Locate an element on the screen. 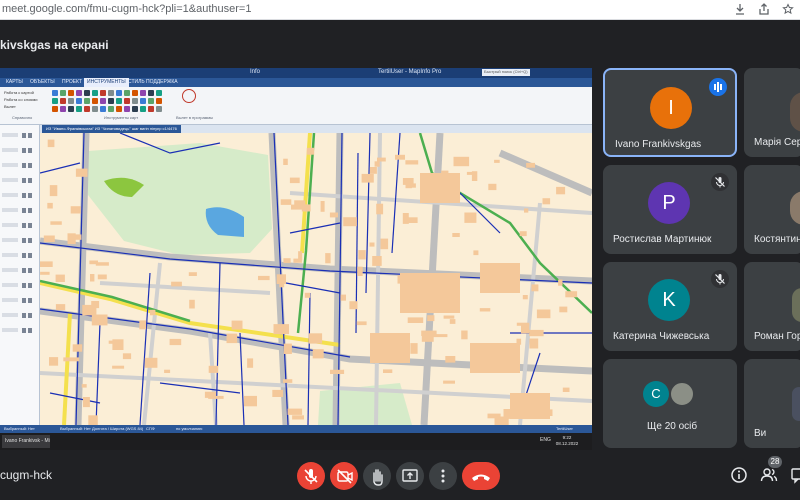  share-icon is located at coordinates (764, 9).